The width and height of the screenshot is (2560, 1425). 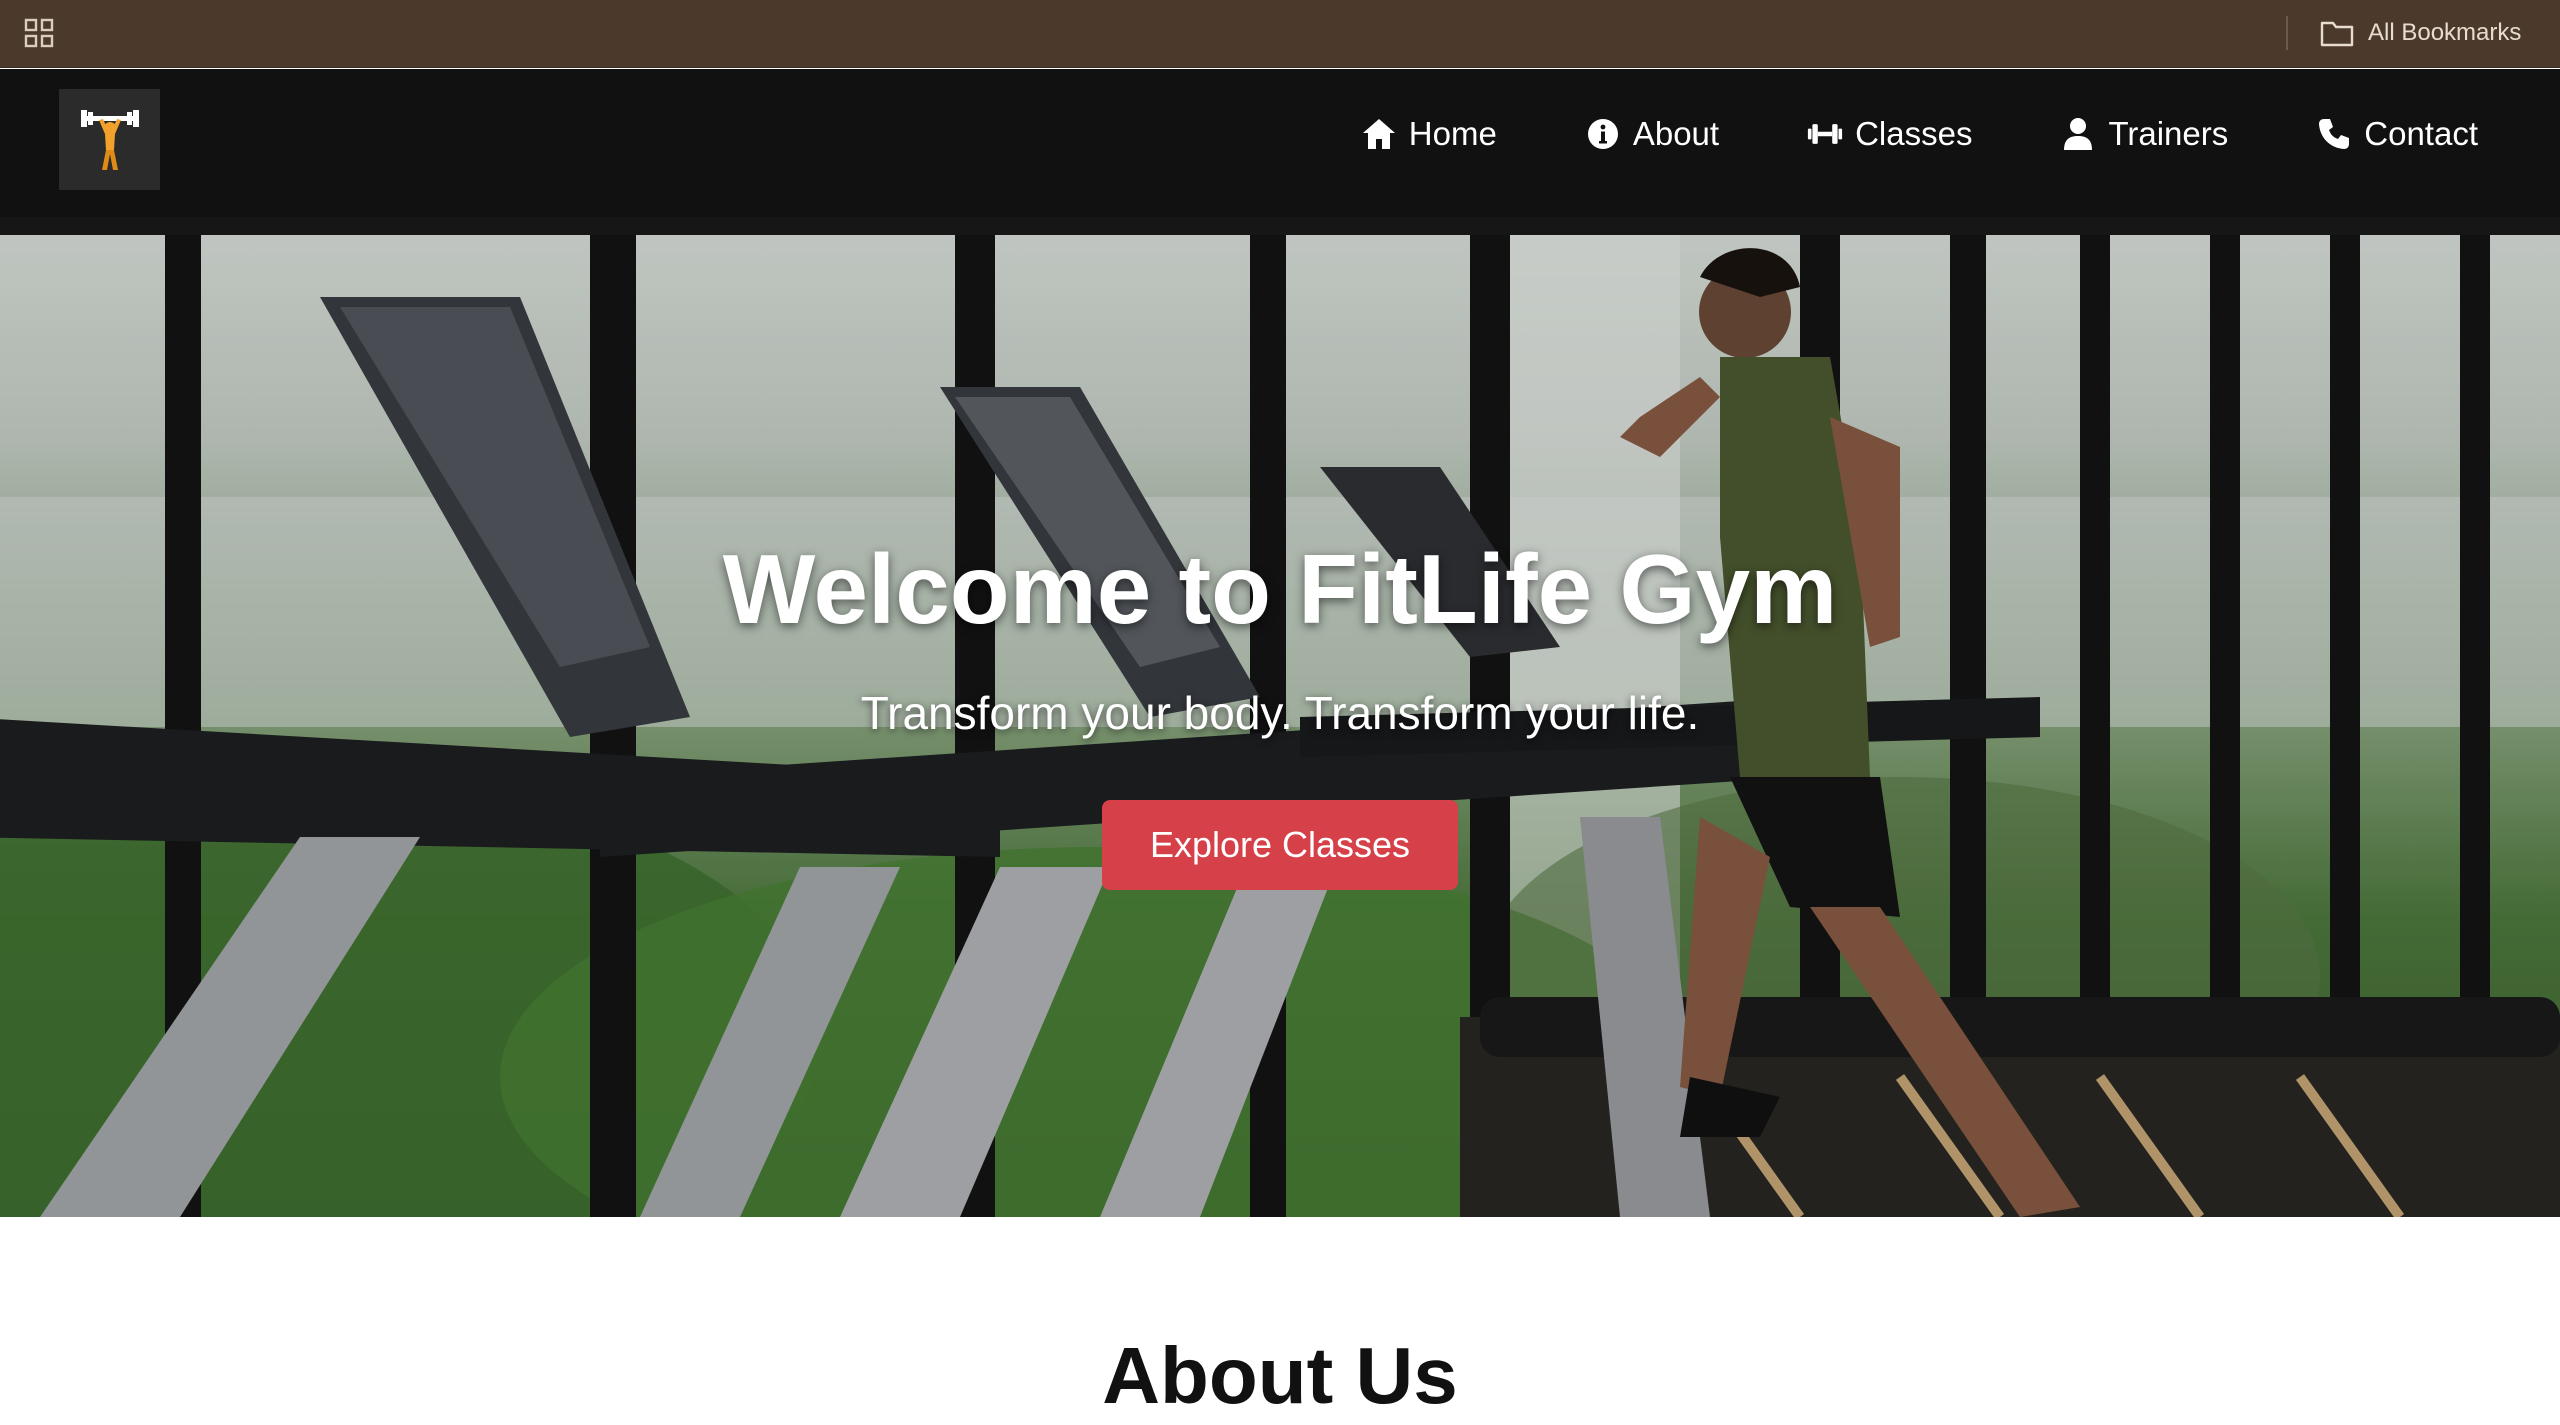 What do you see at coordinates (1280, 845) in the screenshot?
I see `explore-classes-button: Explore Classes` at bounding box center [1280, 845].